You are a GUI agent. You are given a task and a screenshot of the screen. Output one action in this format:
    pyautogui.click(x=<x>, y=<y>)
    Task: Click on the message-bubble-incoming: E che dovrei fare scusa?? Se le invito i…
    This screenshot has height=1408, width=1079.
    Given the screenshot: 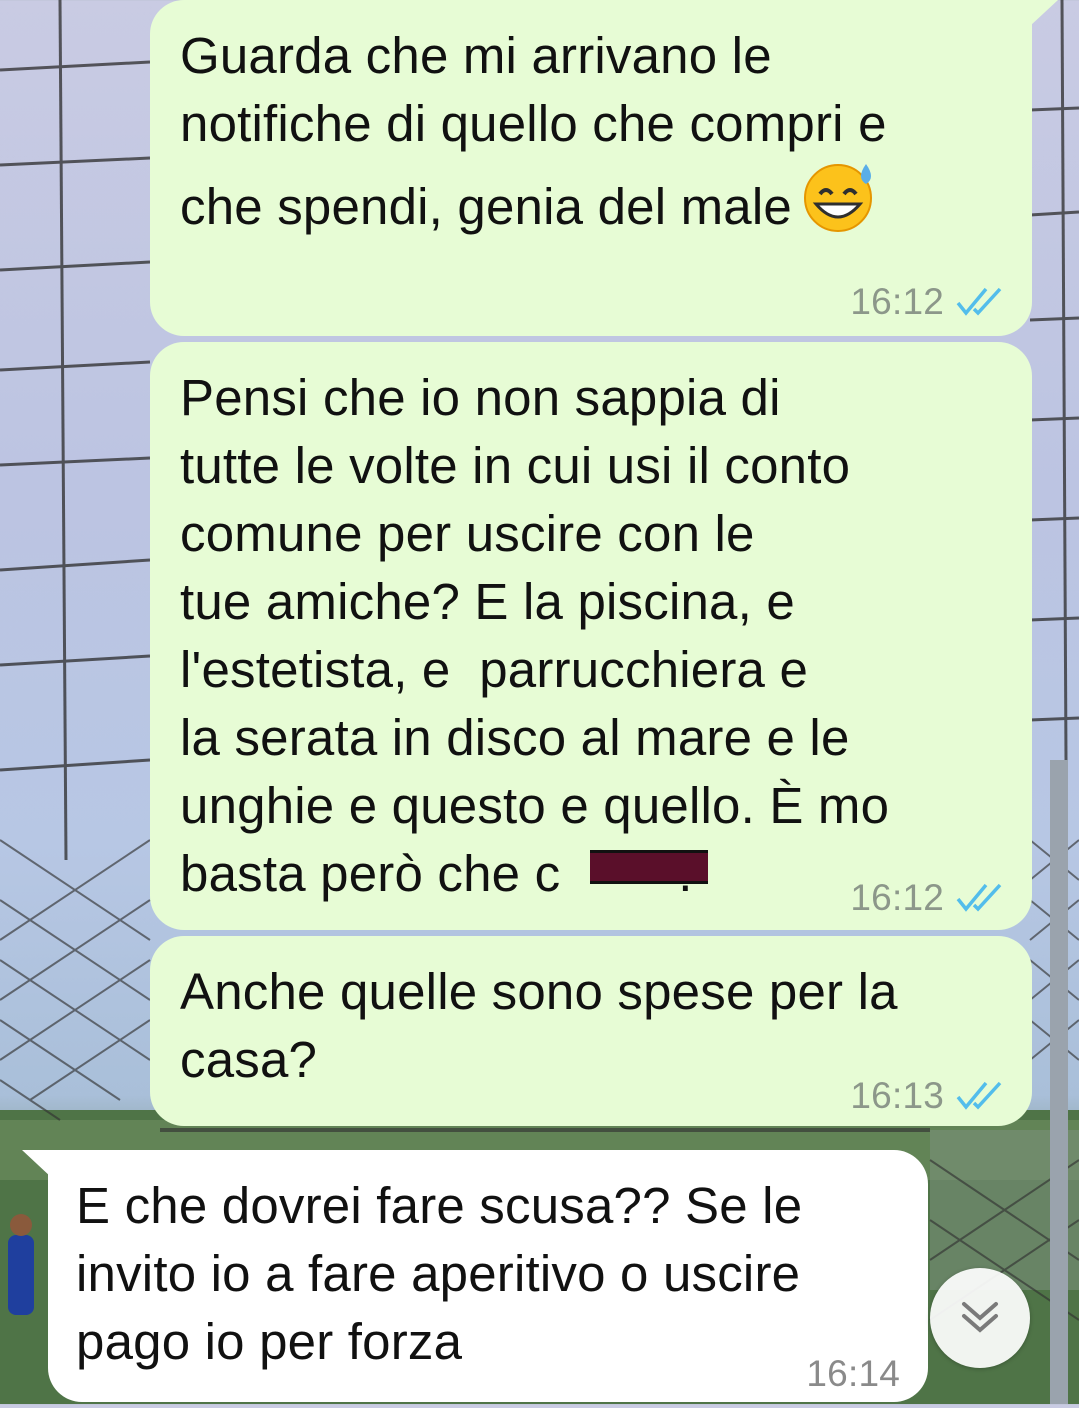 What is the action you would take?
    pyautogui.click(x=488, y=1276)
    